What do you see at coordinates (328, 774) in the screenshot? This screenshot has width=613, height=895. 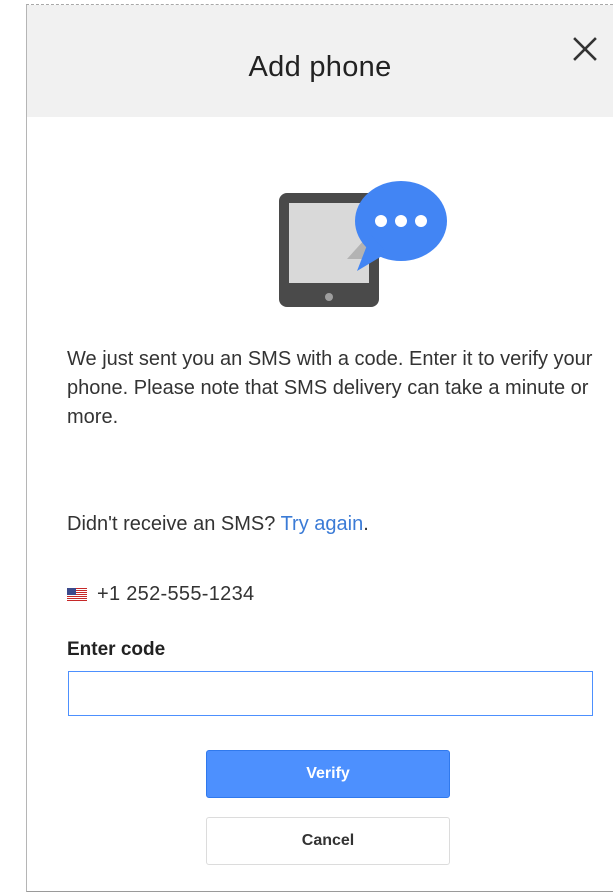 I see `verify-button: Verify` at bounding box center [328, 774].